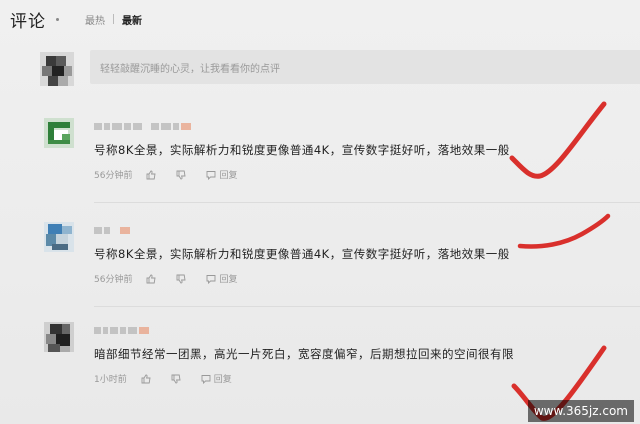 This screenshot has width=640, height=424. Describe the element at coordinates (76, 19) in the screenshot. I see `comments-header: 评论 最热 最新` at that location.